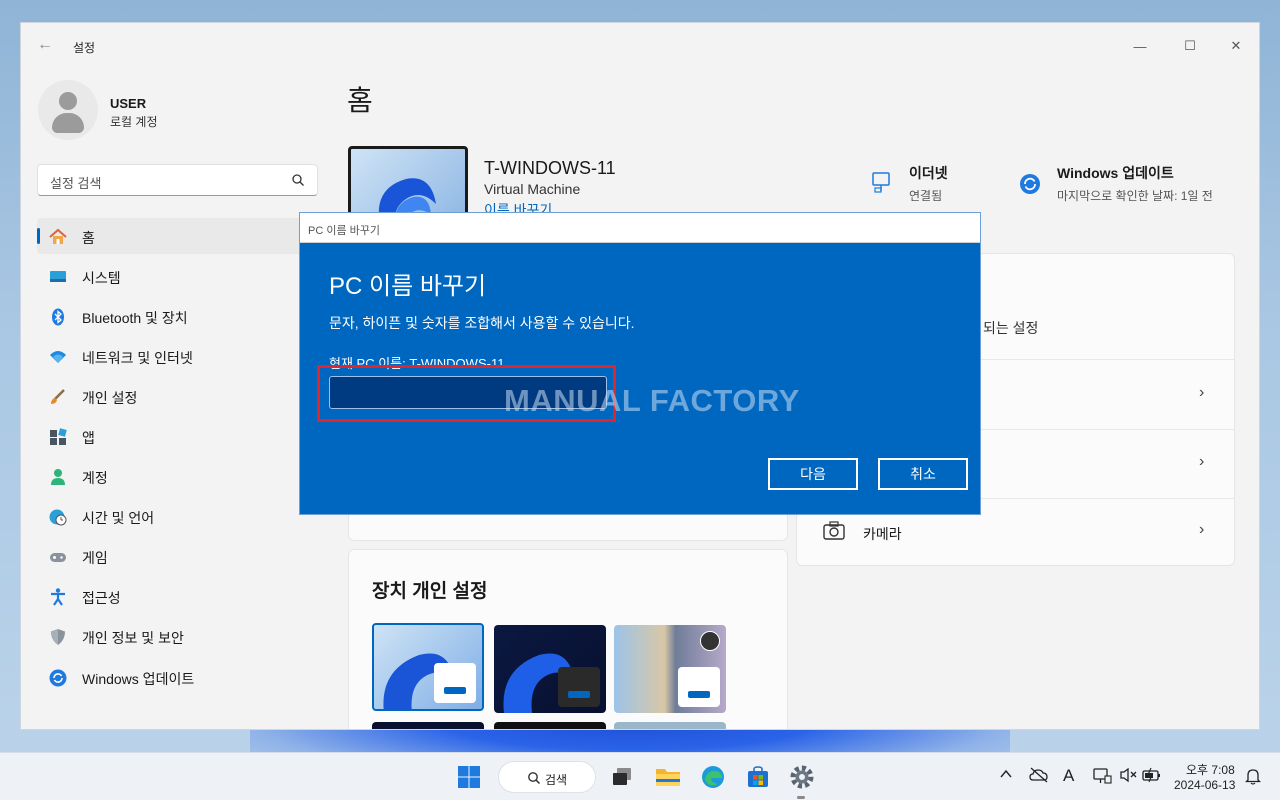  Describe the element at coordinates (881, 182) in the screenshot. I see `ethernet-icon` at that location.